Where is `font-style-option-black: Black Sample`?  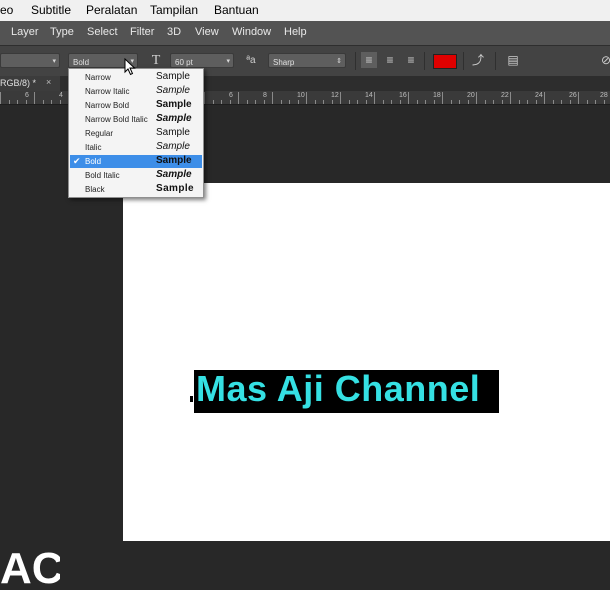 font-style-option-black: Black Sample is located at coordinates (136, 189).